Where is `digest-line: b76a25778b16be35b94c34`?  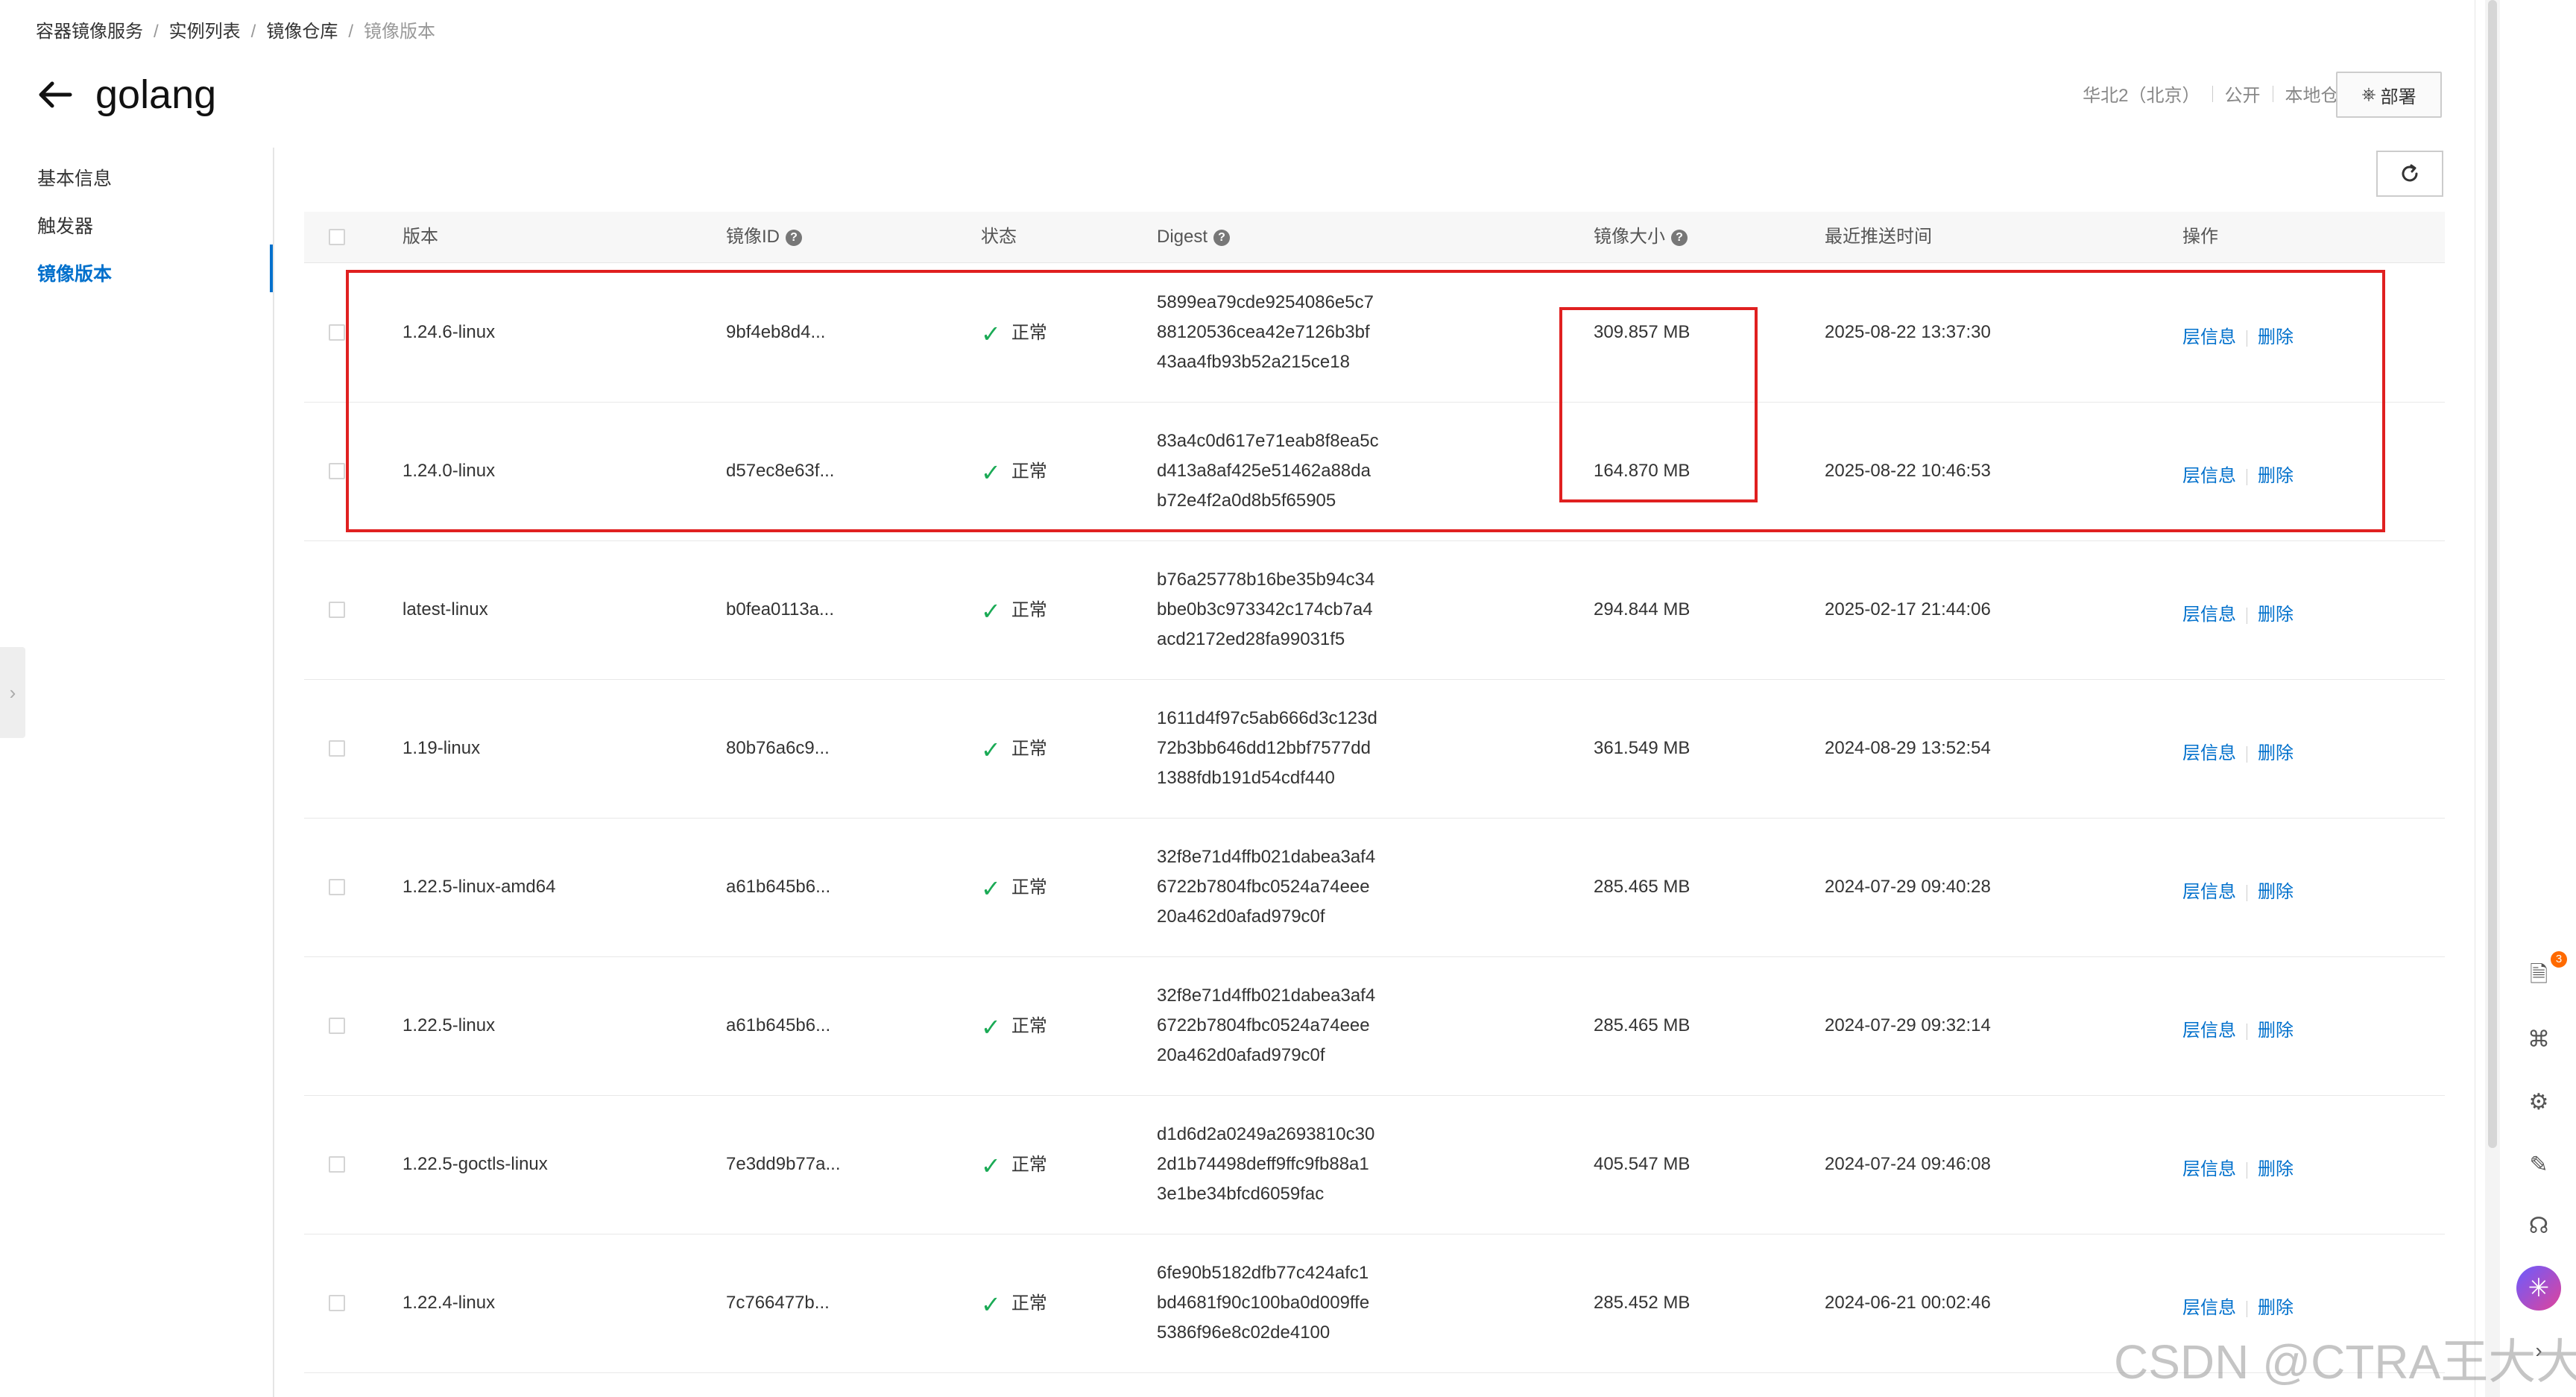 digest-line: b76a25778b16be35b94c34 is located at coordinates (1266, 580).